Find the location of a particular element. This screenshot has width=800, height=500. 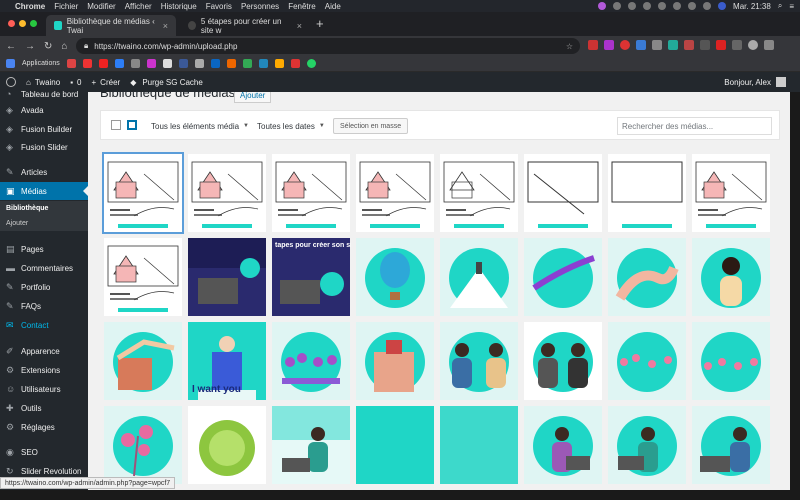

window-minimize-button is located at coordinates (22, 23).